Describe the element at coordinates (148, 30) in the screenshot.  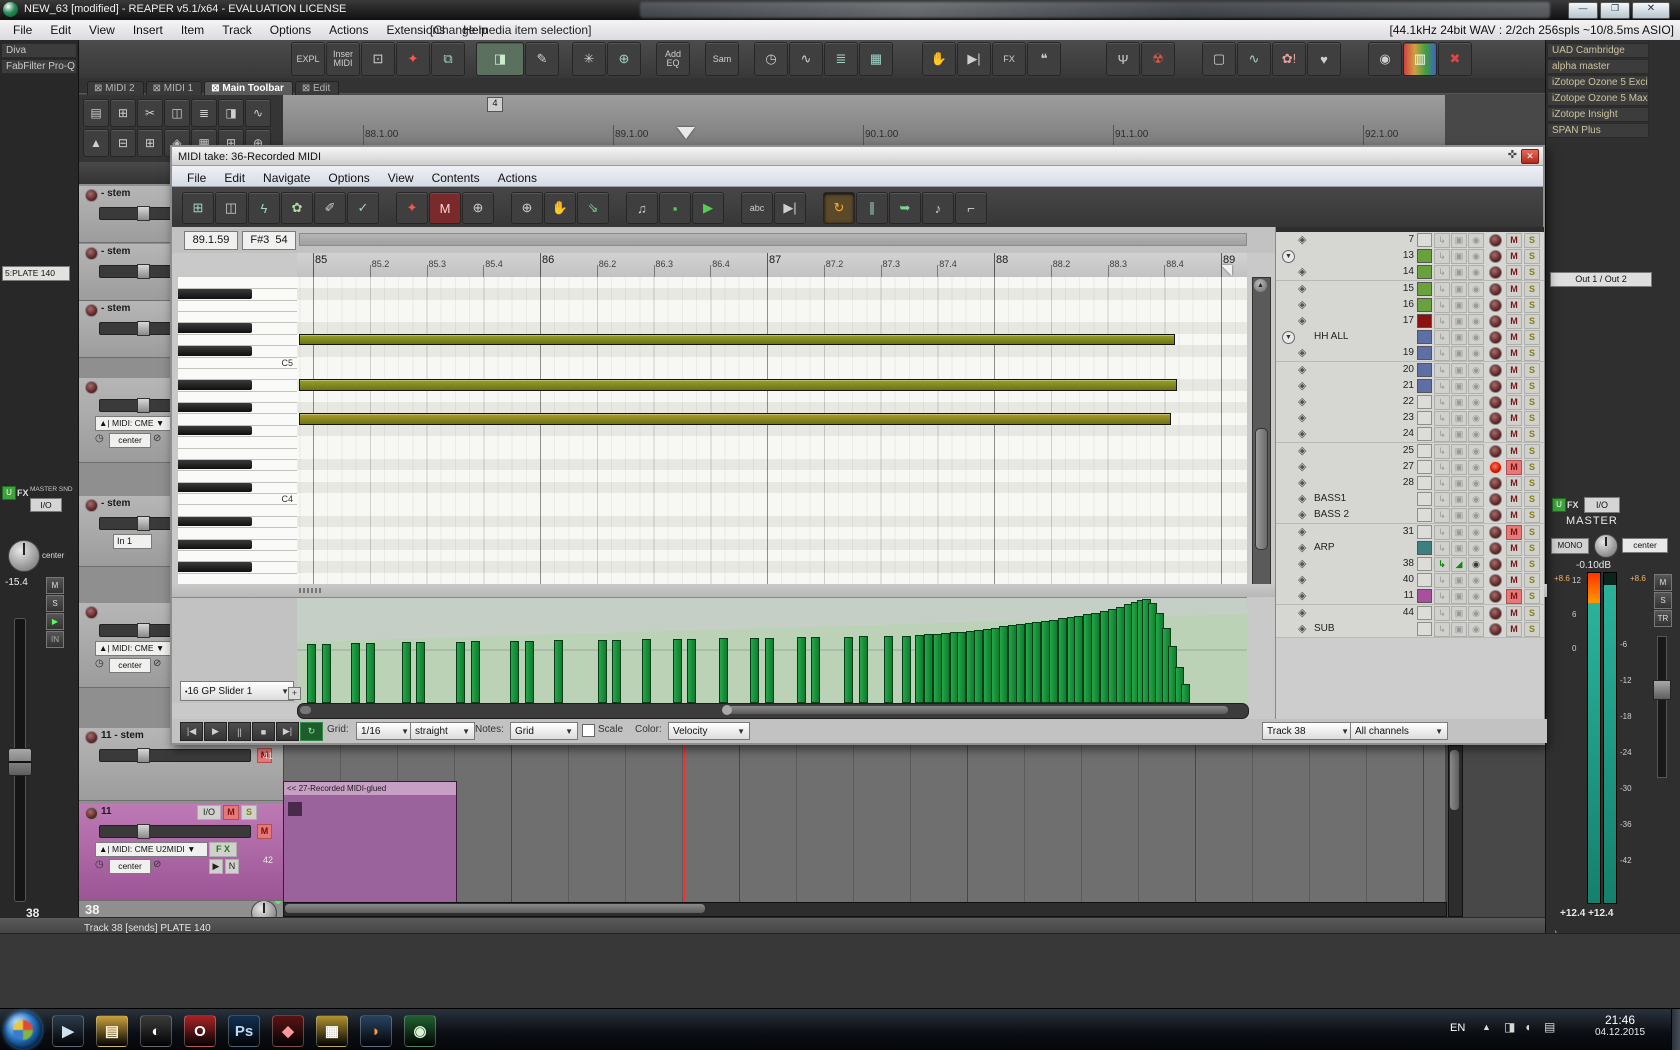
I see `menu-insert: Insert` at that location.